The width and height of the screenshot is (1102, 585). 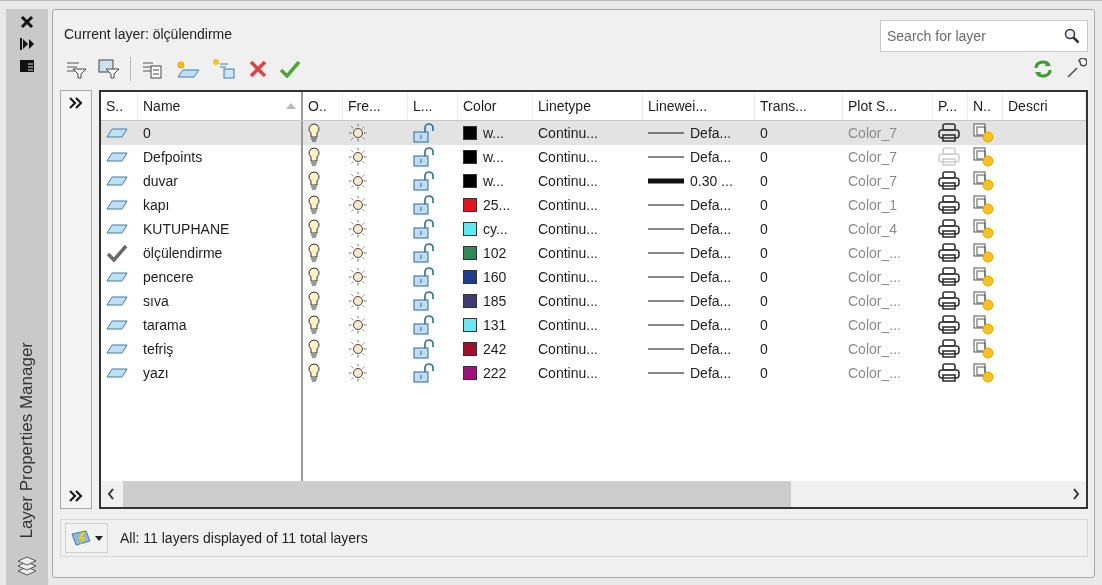 What do you see at coordinates (27, 66) in the screenshot?
I see `properties-icon` at bounding box center [27, 66].